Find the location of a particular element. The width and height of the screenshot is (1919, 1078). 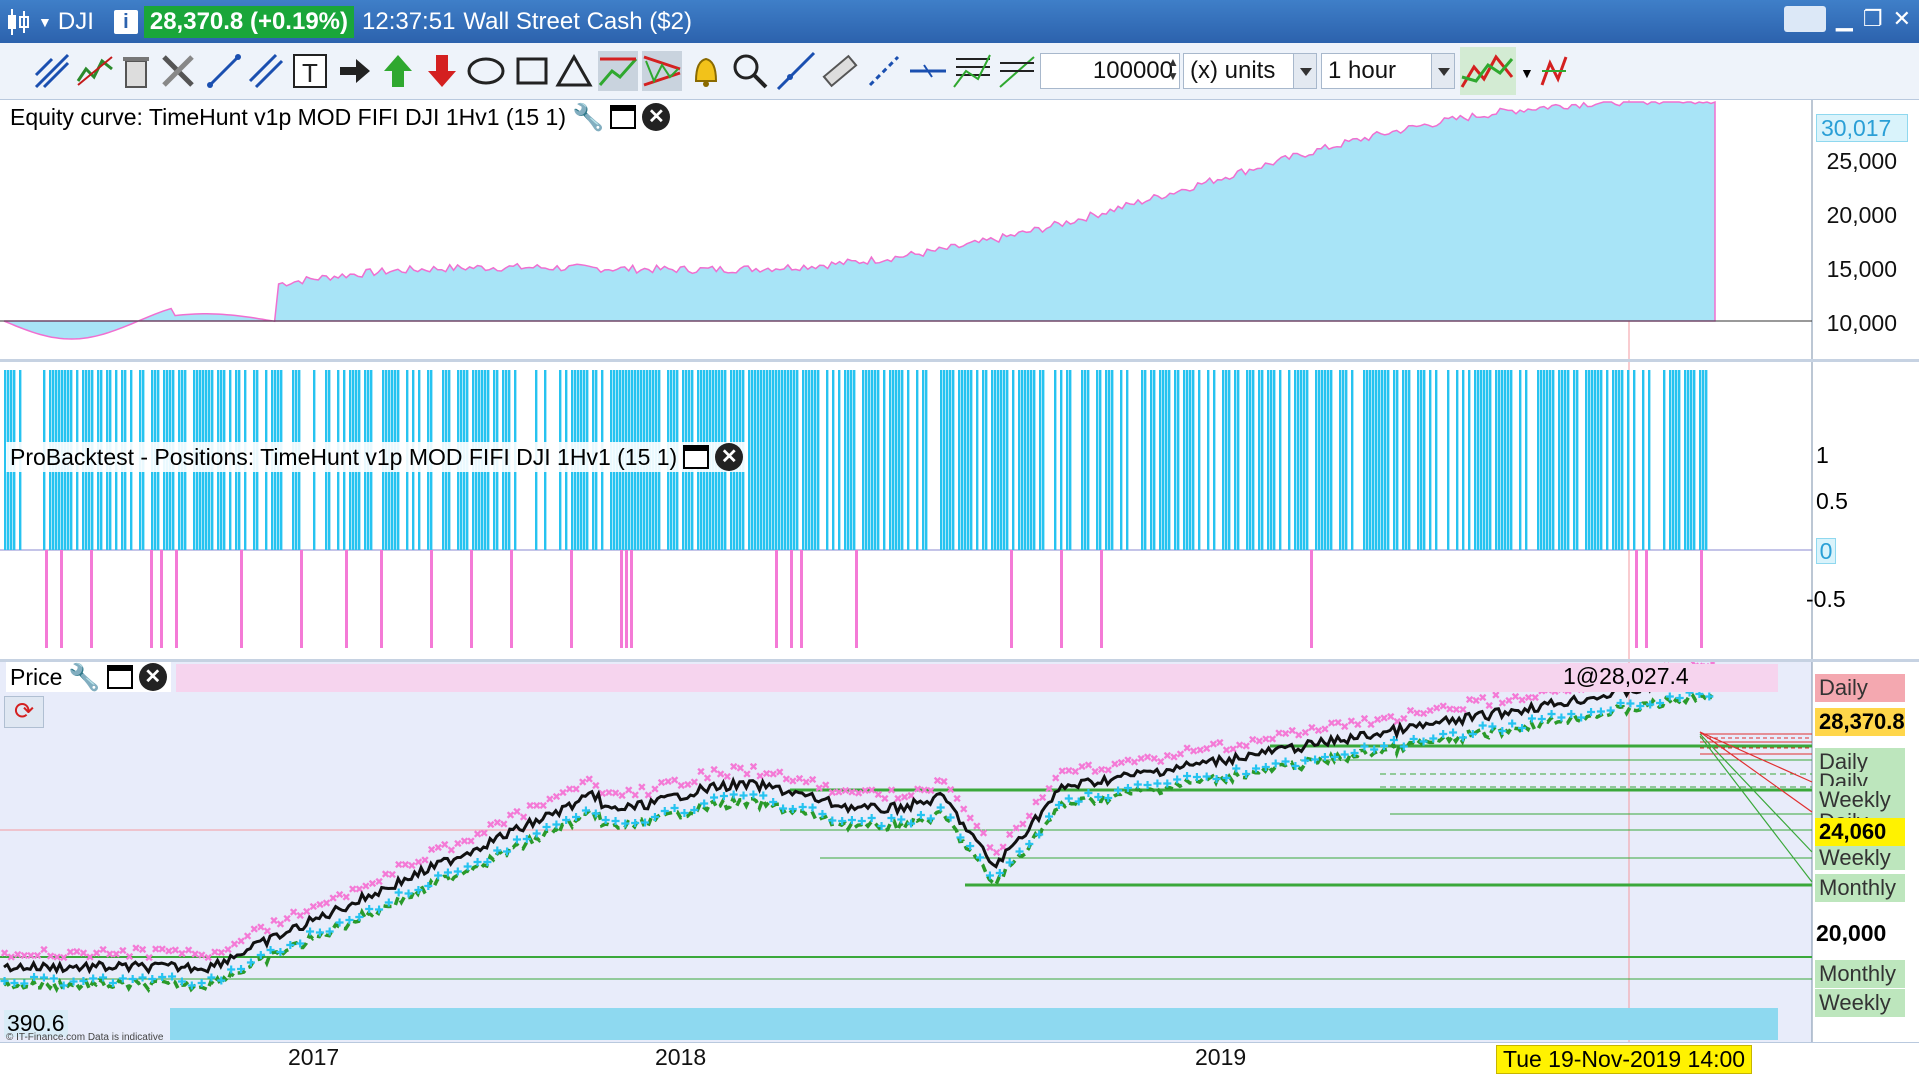

segment-icon is located at coordinates (224, 71).